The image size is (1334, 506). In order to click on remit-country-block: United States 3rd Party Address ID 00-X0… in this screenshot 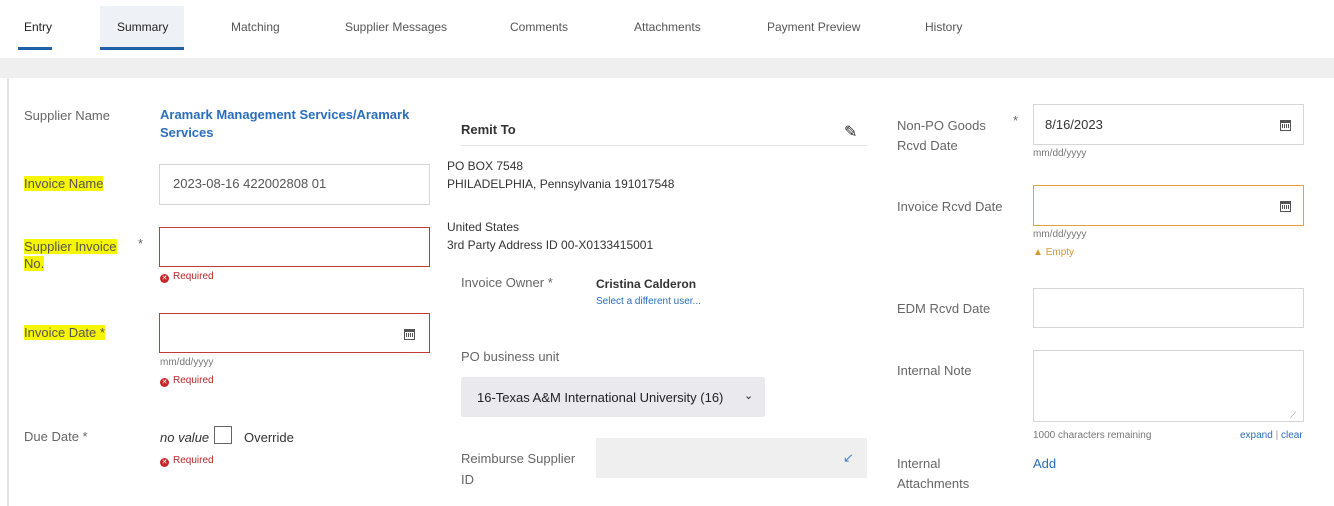, I will do `click(550, 236)`.